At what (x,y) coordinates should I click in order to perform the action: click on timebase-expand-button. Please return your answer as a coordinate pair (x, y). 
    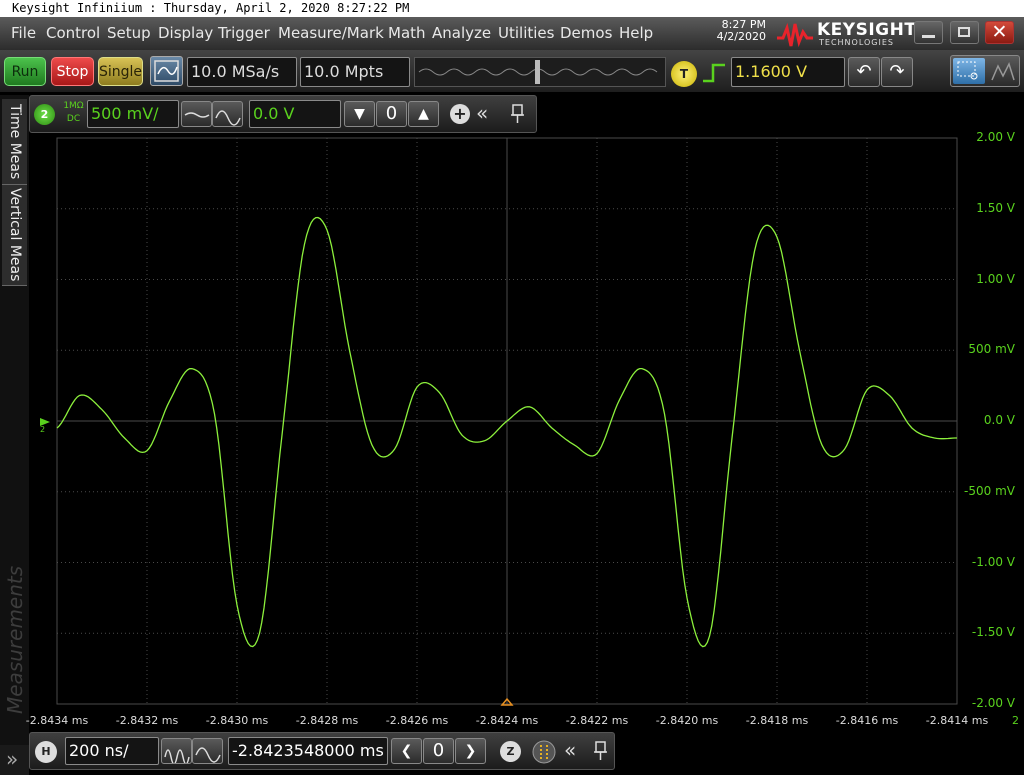
    Looking at the image, I should click on (207, 751).